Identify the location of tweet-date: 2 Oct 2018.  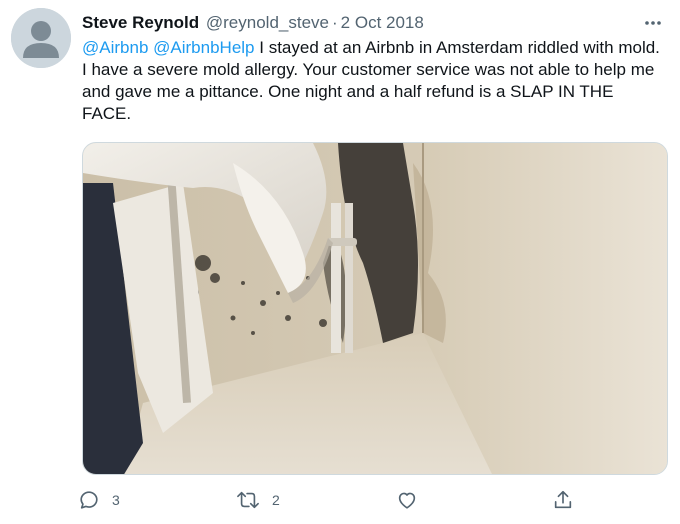
(382, 22).